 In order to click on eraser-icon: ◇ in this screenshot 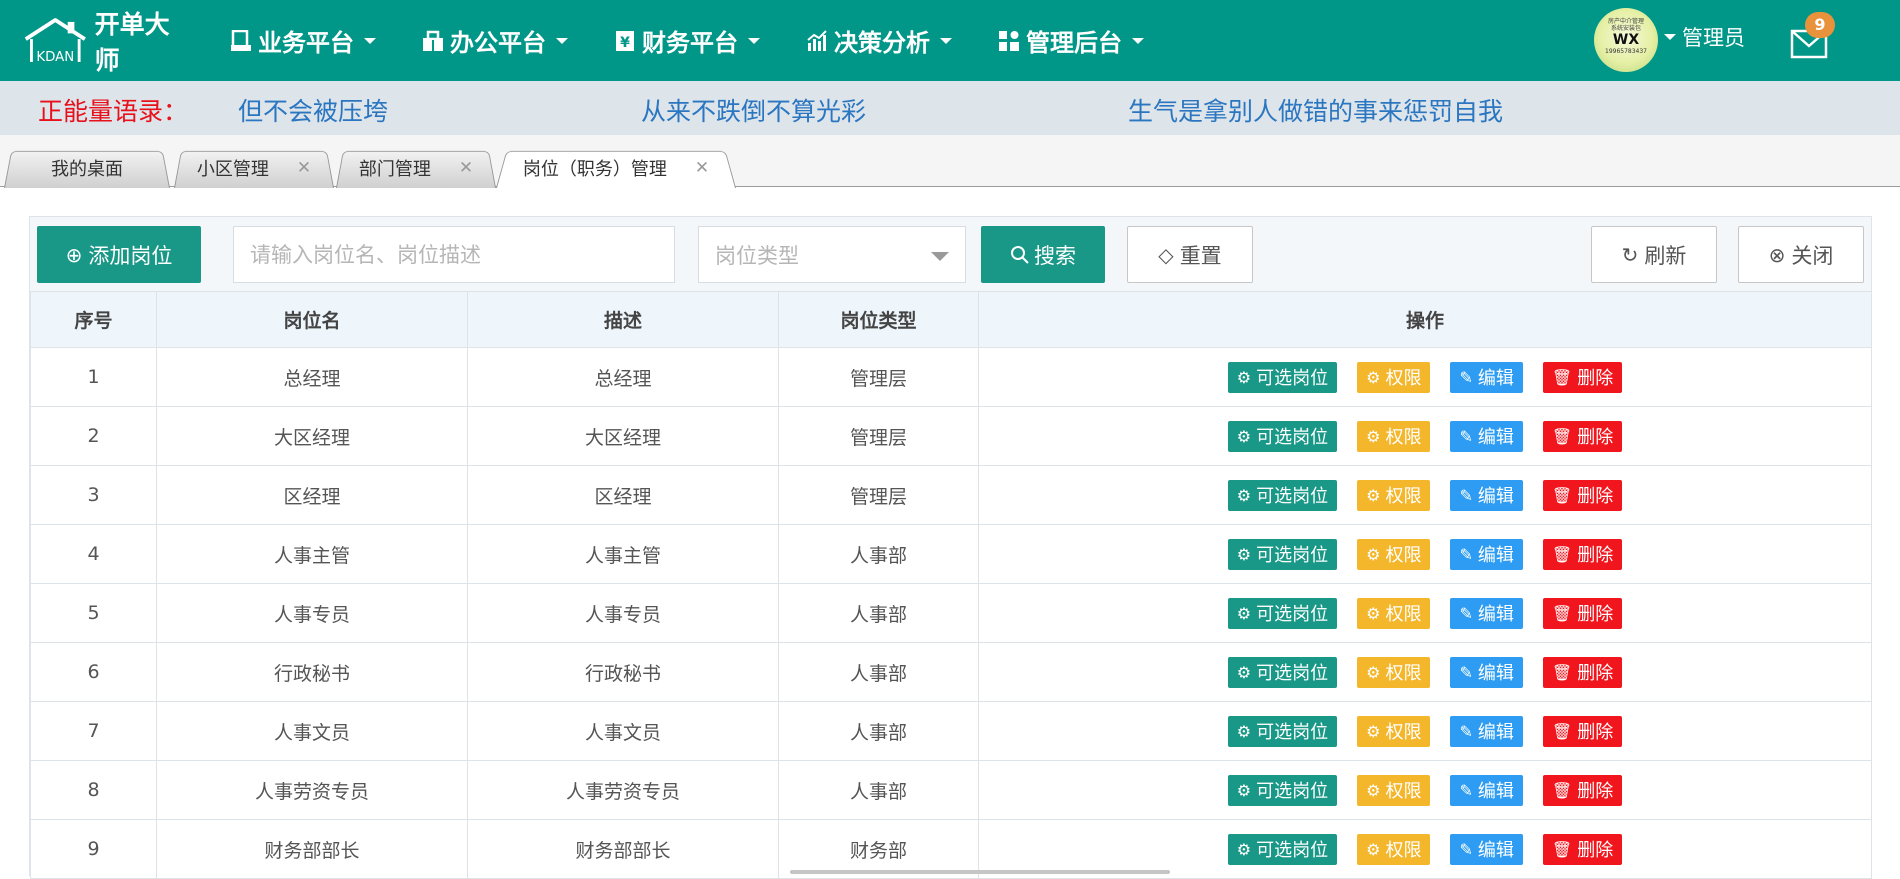, I will do `click(1166, 254)`.